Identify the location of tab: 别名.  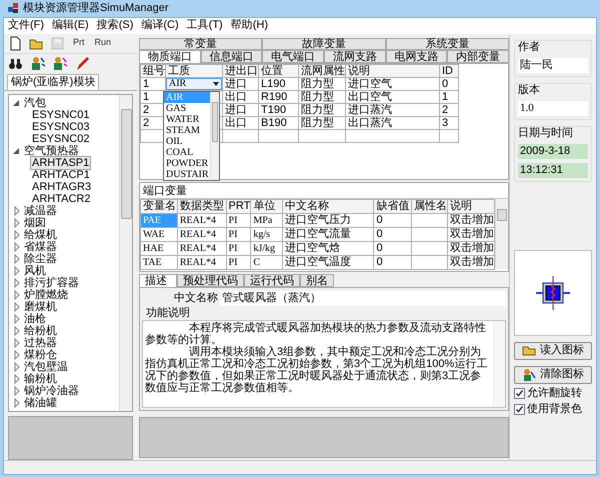
(317, 280).